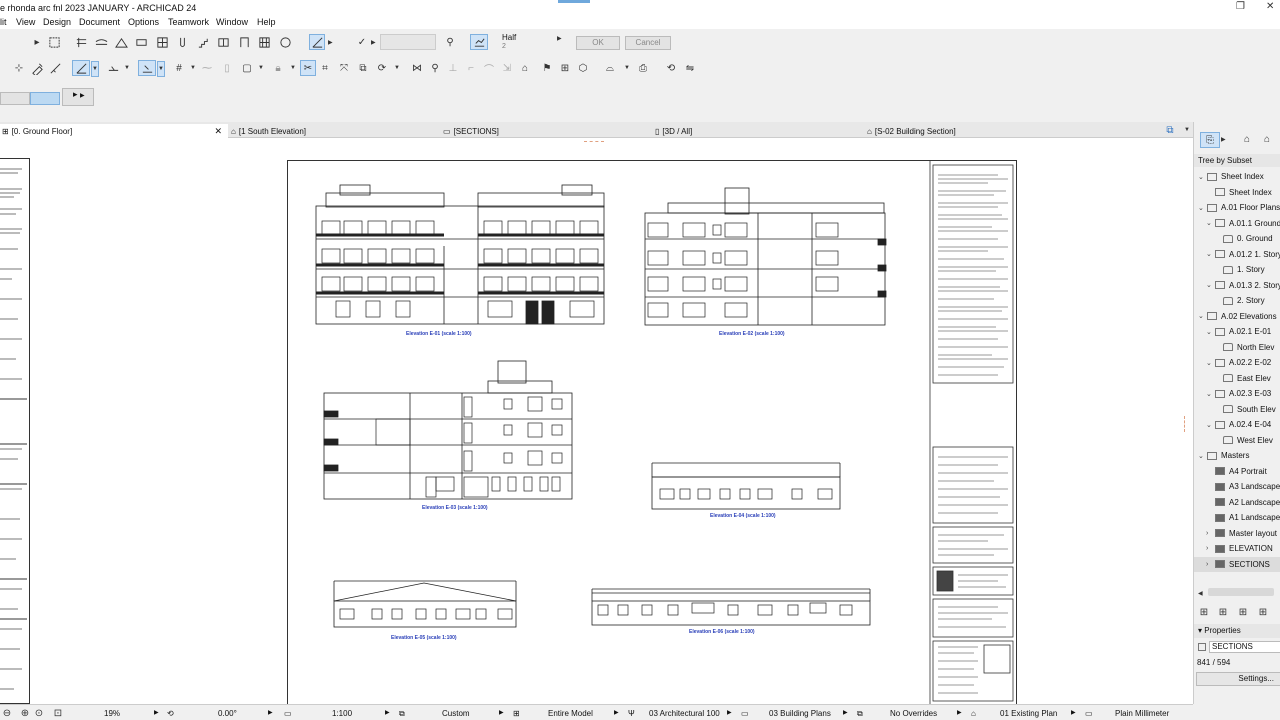 This screenshot has width=1280, height=720. What do you see at coordinates (673, 131) in the screenshot?
I see `tab-3d-all: ▯ [3D / All]` at bounding box center [673, 131].